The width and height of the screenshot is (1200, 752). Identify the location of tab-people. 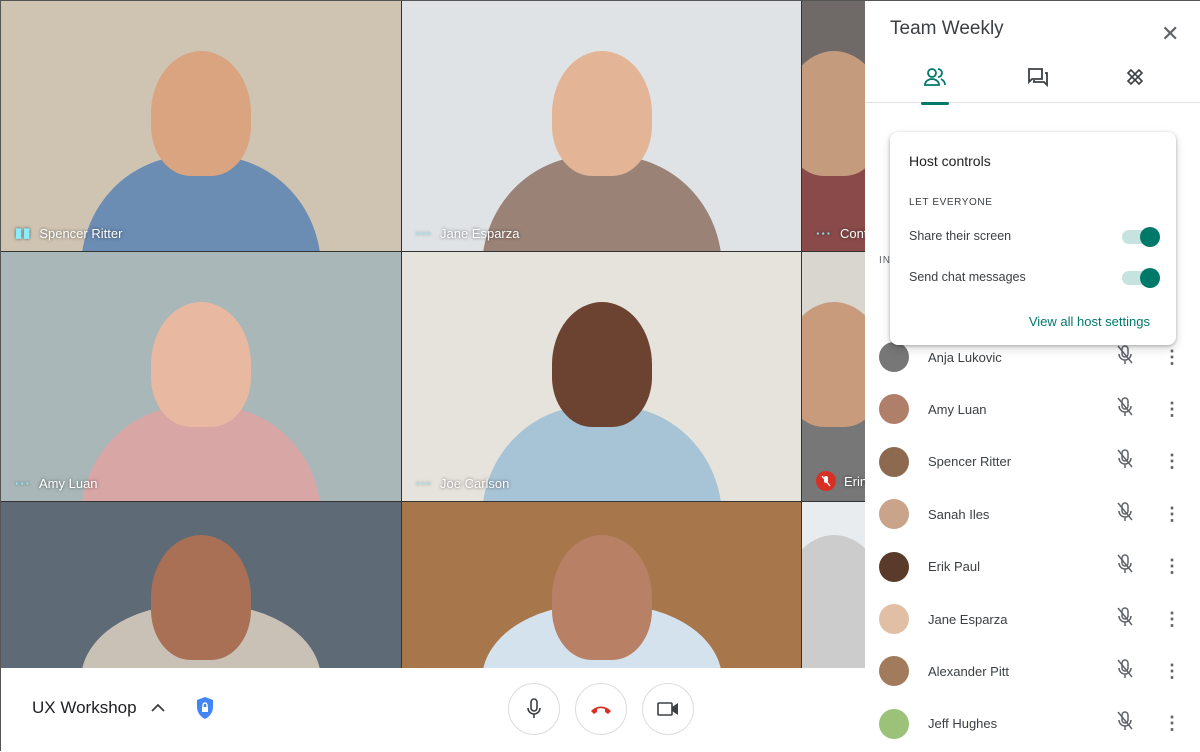
(935, 86).